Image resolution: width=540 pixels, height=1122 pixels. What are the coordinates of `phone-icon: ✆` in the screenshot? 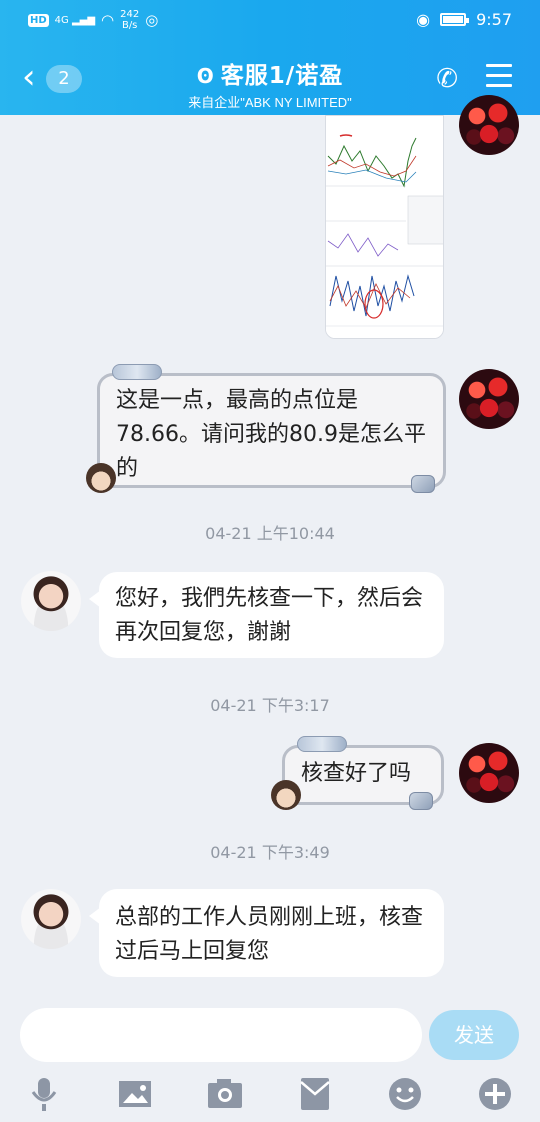 It's located at (447, 79).